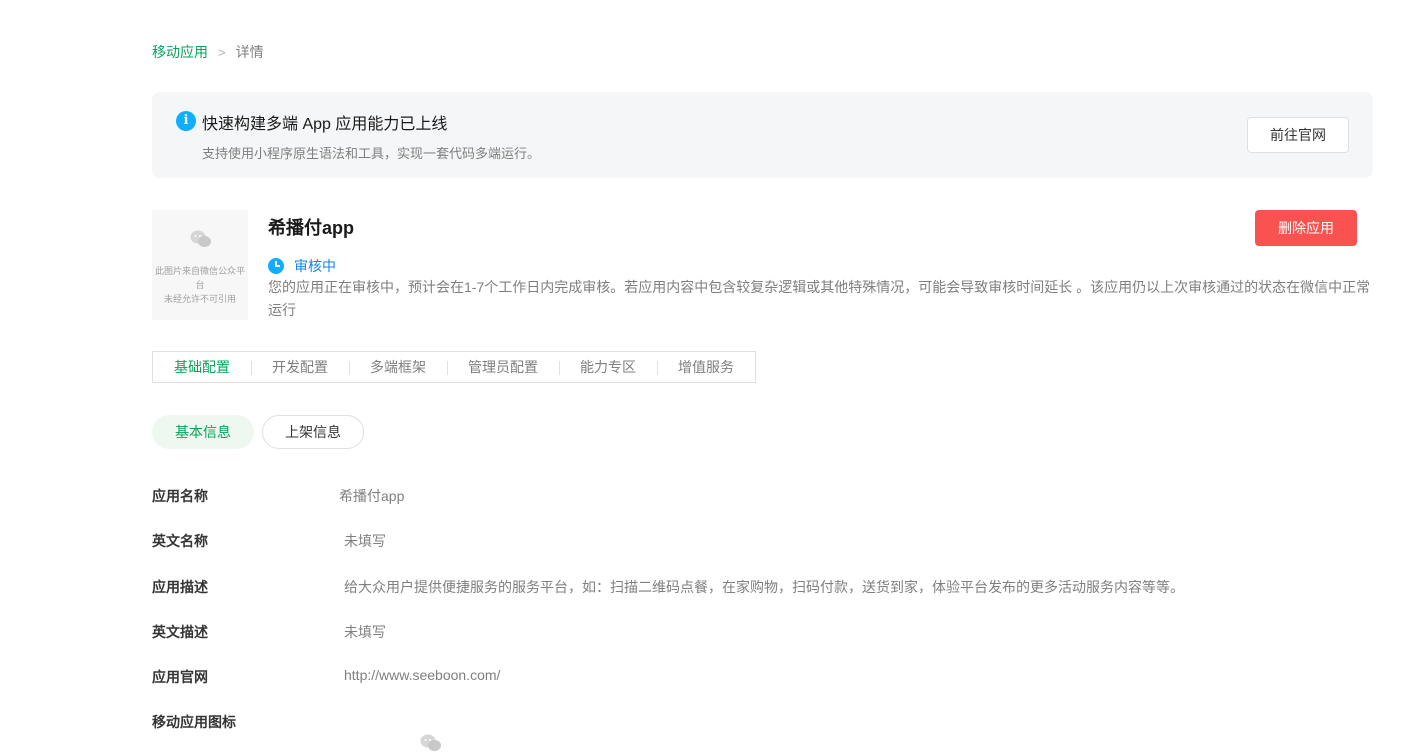 This screenshot has height=752, width=1428. What do you see at coordinates (422, 677) in the screenshot?
I see `website-link: http://www.seeboon.com/` at bounding box center [422, 677].